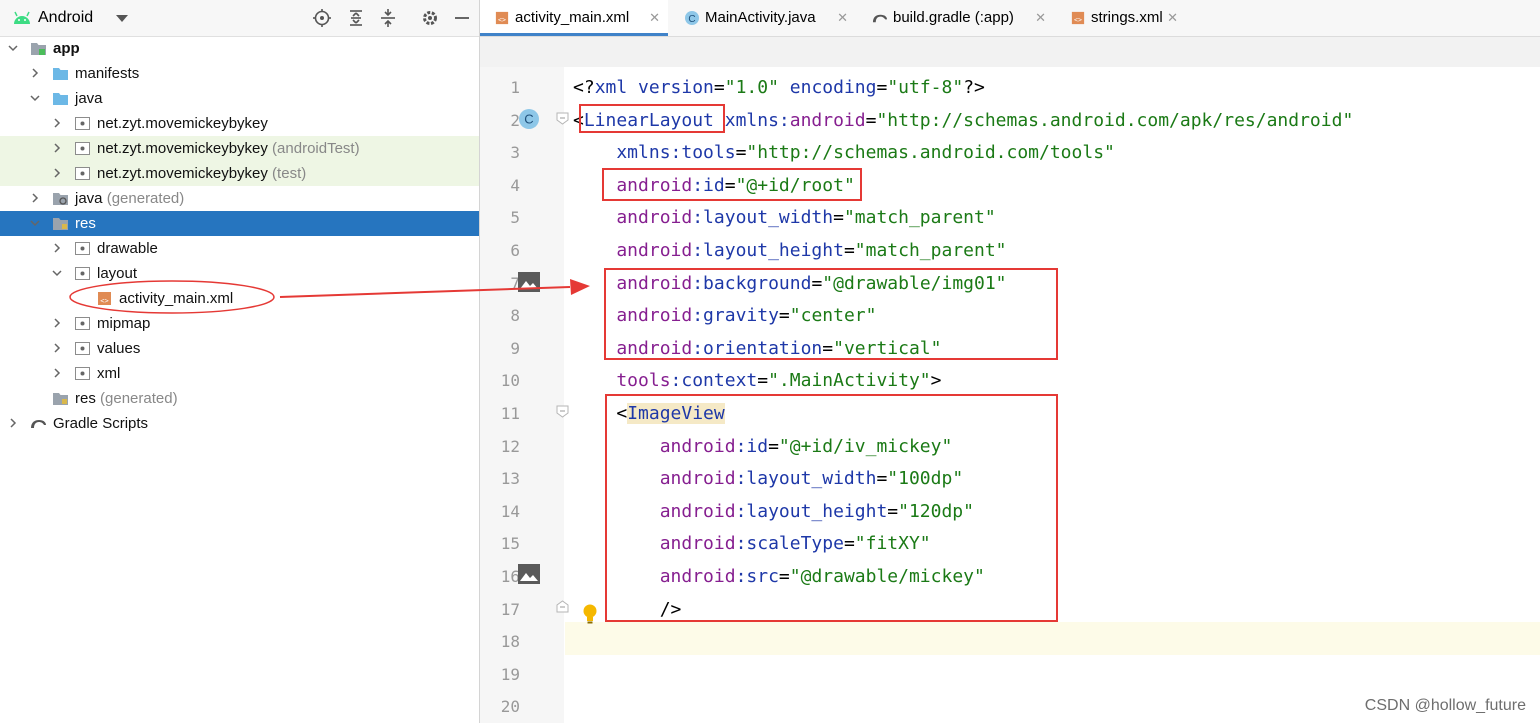 This screenshot has width=1540, height=723. I want to click on annotation-arrow, so click(329, 296).